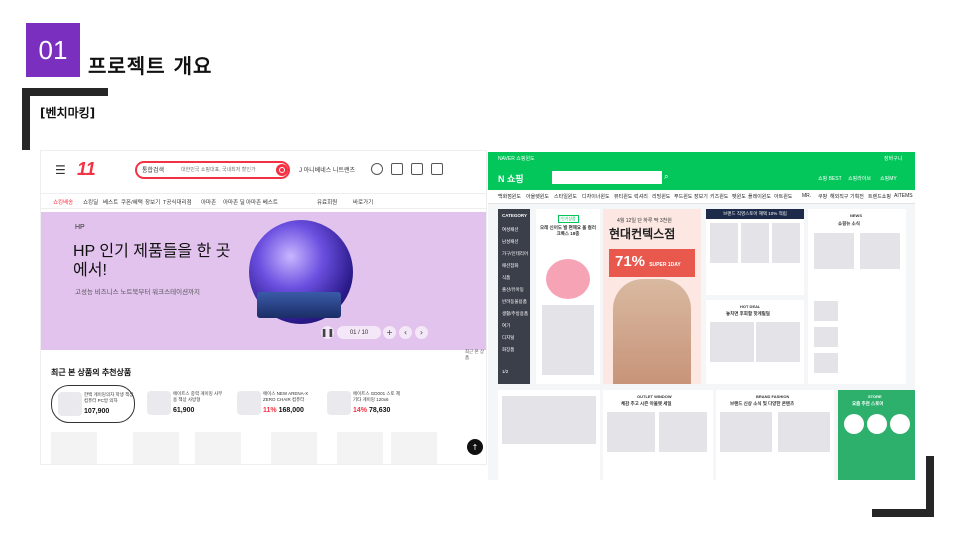 This screenshot has width=960, height=540. I want to click on category-item: 아트윈도, so click(783, 196).